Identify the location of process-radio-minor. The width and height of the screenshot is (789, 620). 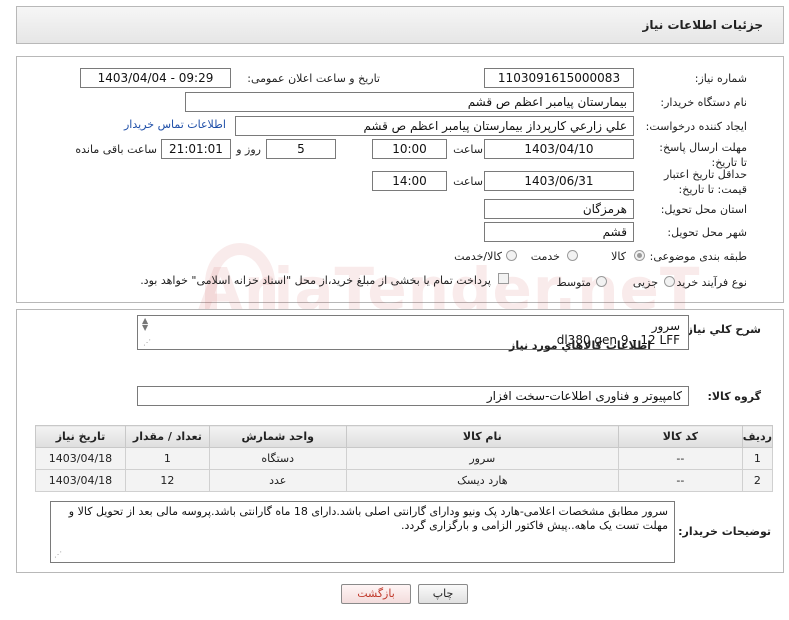
(669, 281).